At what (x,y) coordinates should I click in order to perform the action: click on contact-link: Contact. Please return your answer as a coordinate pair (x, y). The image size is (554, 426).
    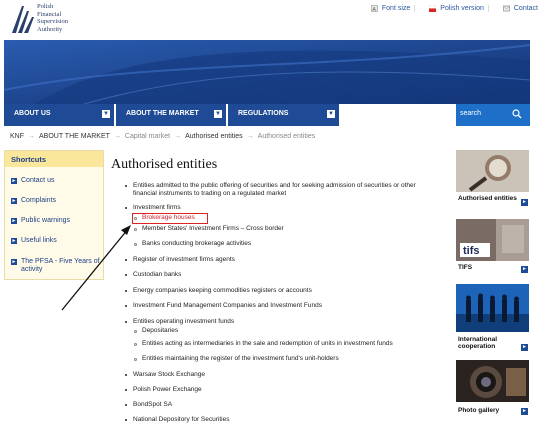
    Looking at the image, I should click on (522, 8).